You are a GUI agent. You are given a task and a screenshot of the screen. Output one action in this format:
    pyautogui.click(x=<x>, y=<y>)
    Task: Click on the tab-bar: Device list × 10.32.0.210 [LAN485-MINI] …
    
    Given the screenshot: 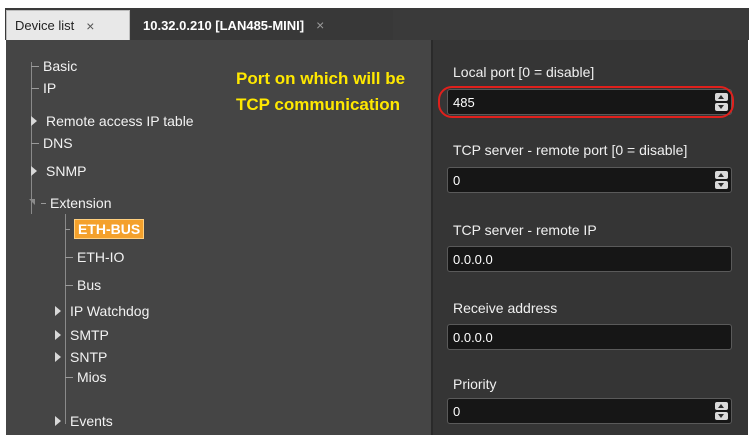 What is the action you would take?
    pyautogui.click(x=377, y=20)
    